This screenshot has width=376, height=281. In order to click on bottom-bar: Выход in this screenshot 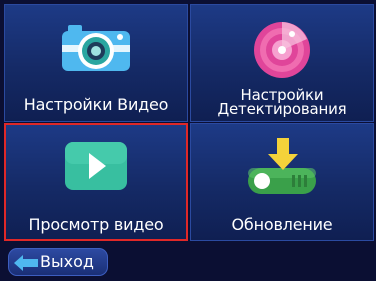, I will do `click(188, 261)`.